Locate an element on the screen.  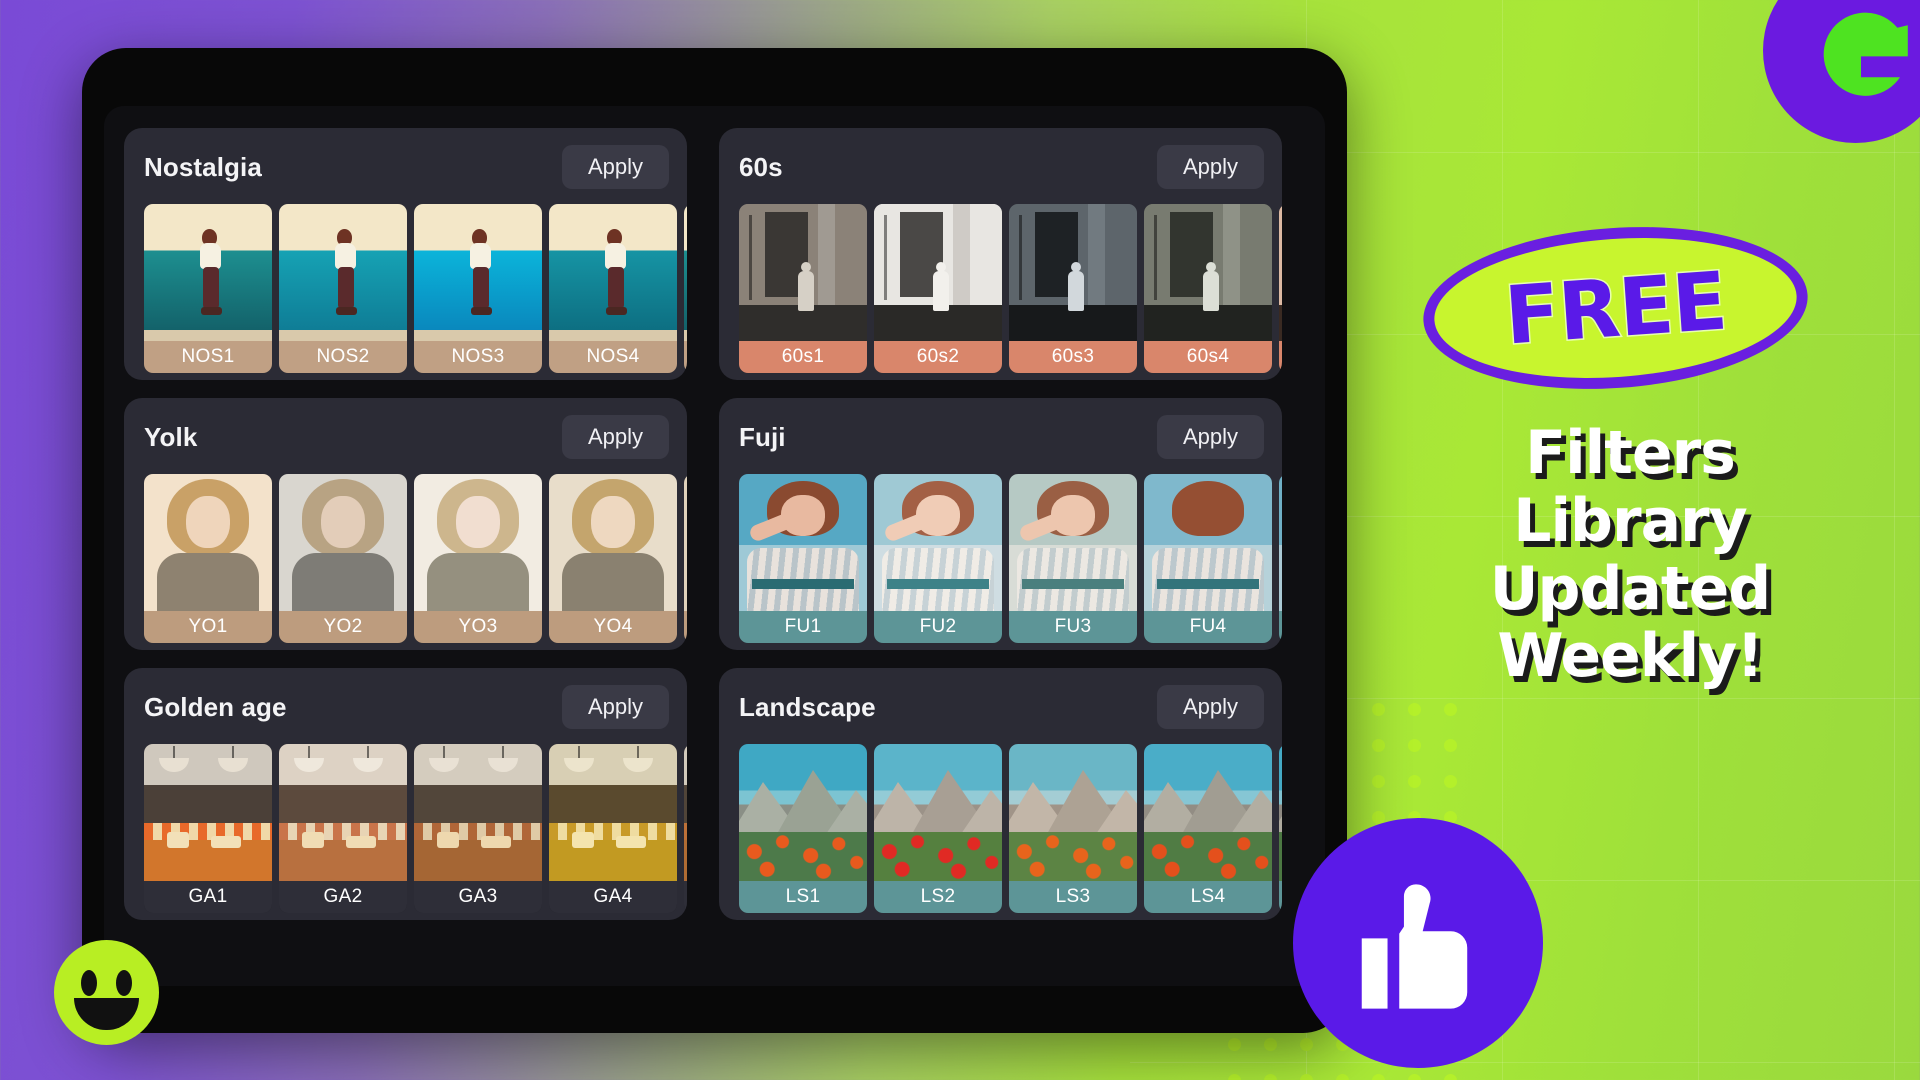
filter-thumbnail-strip: GA1 GA2 GA3 GA4 is located at coordinates (405, 828).